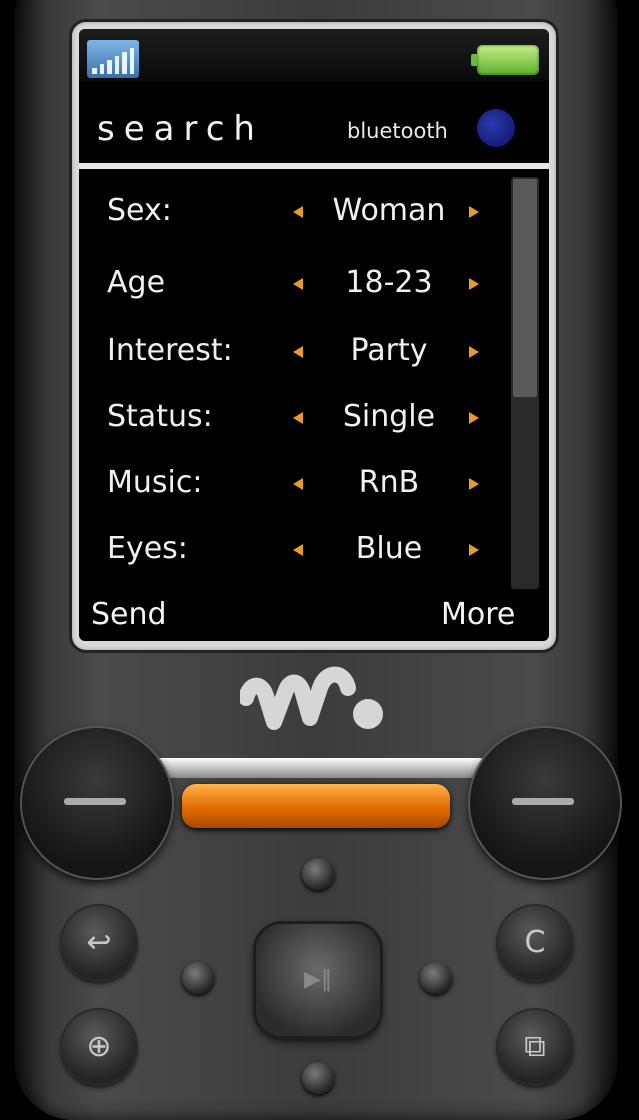 The image size is (639, 1120). I want to click on nav-down-dot, so click(318, 1078).